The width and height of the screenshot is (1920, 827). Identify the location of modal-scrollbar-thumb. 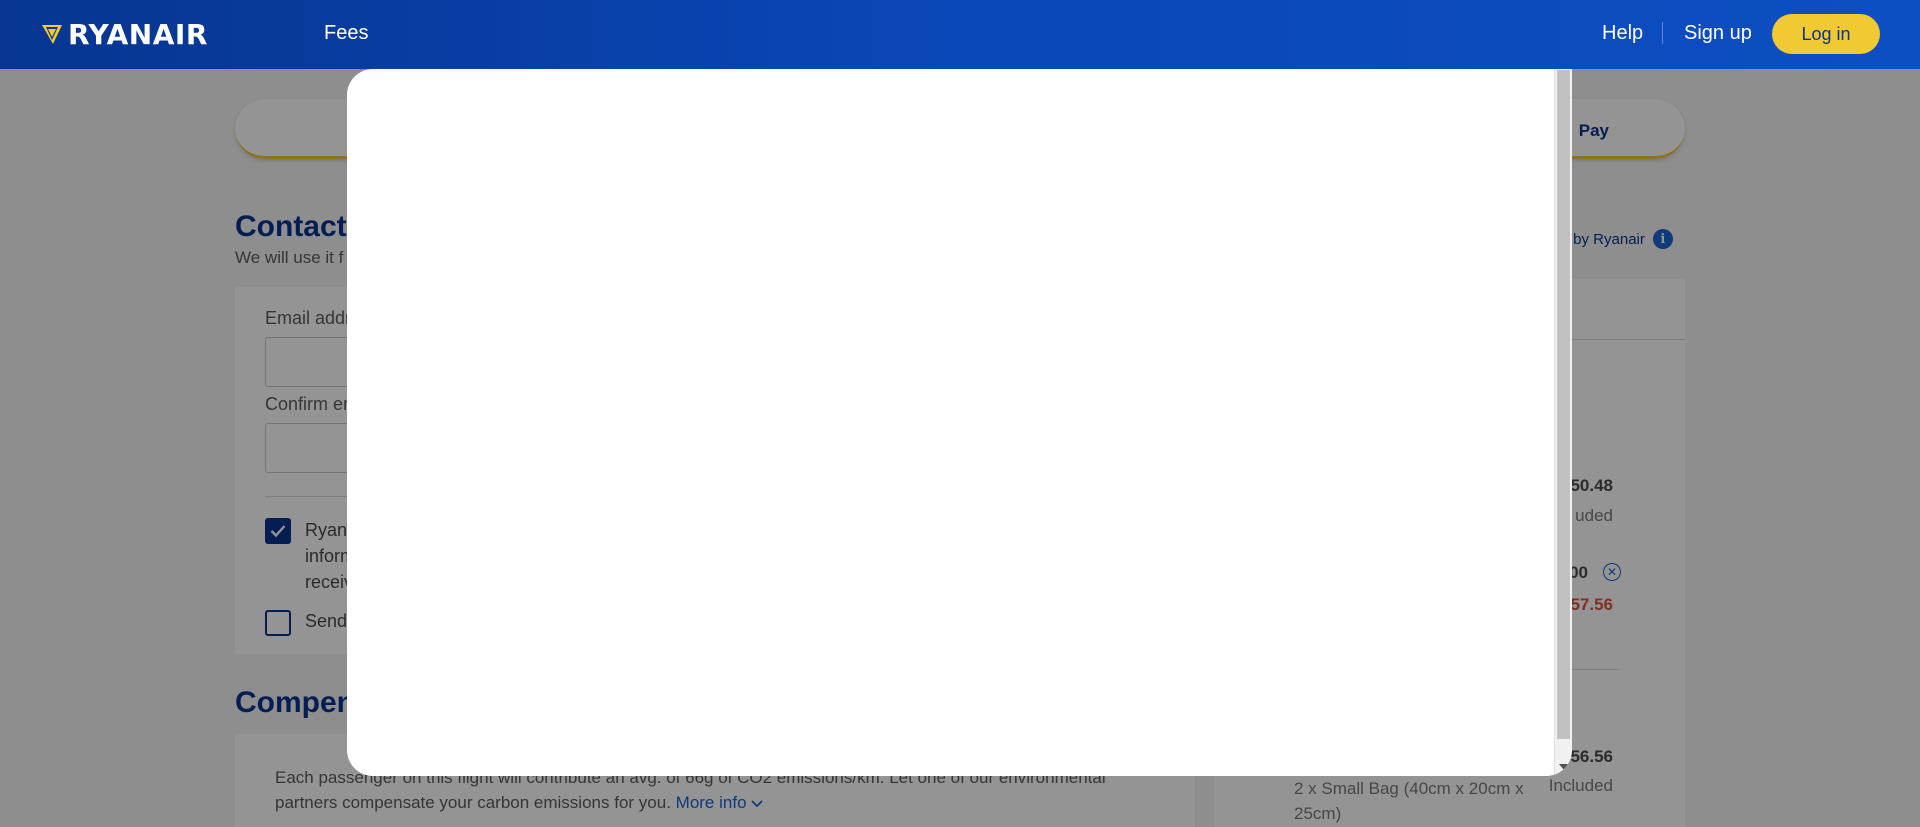
(1563, 404).